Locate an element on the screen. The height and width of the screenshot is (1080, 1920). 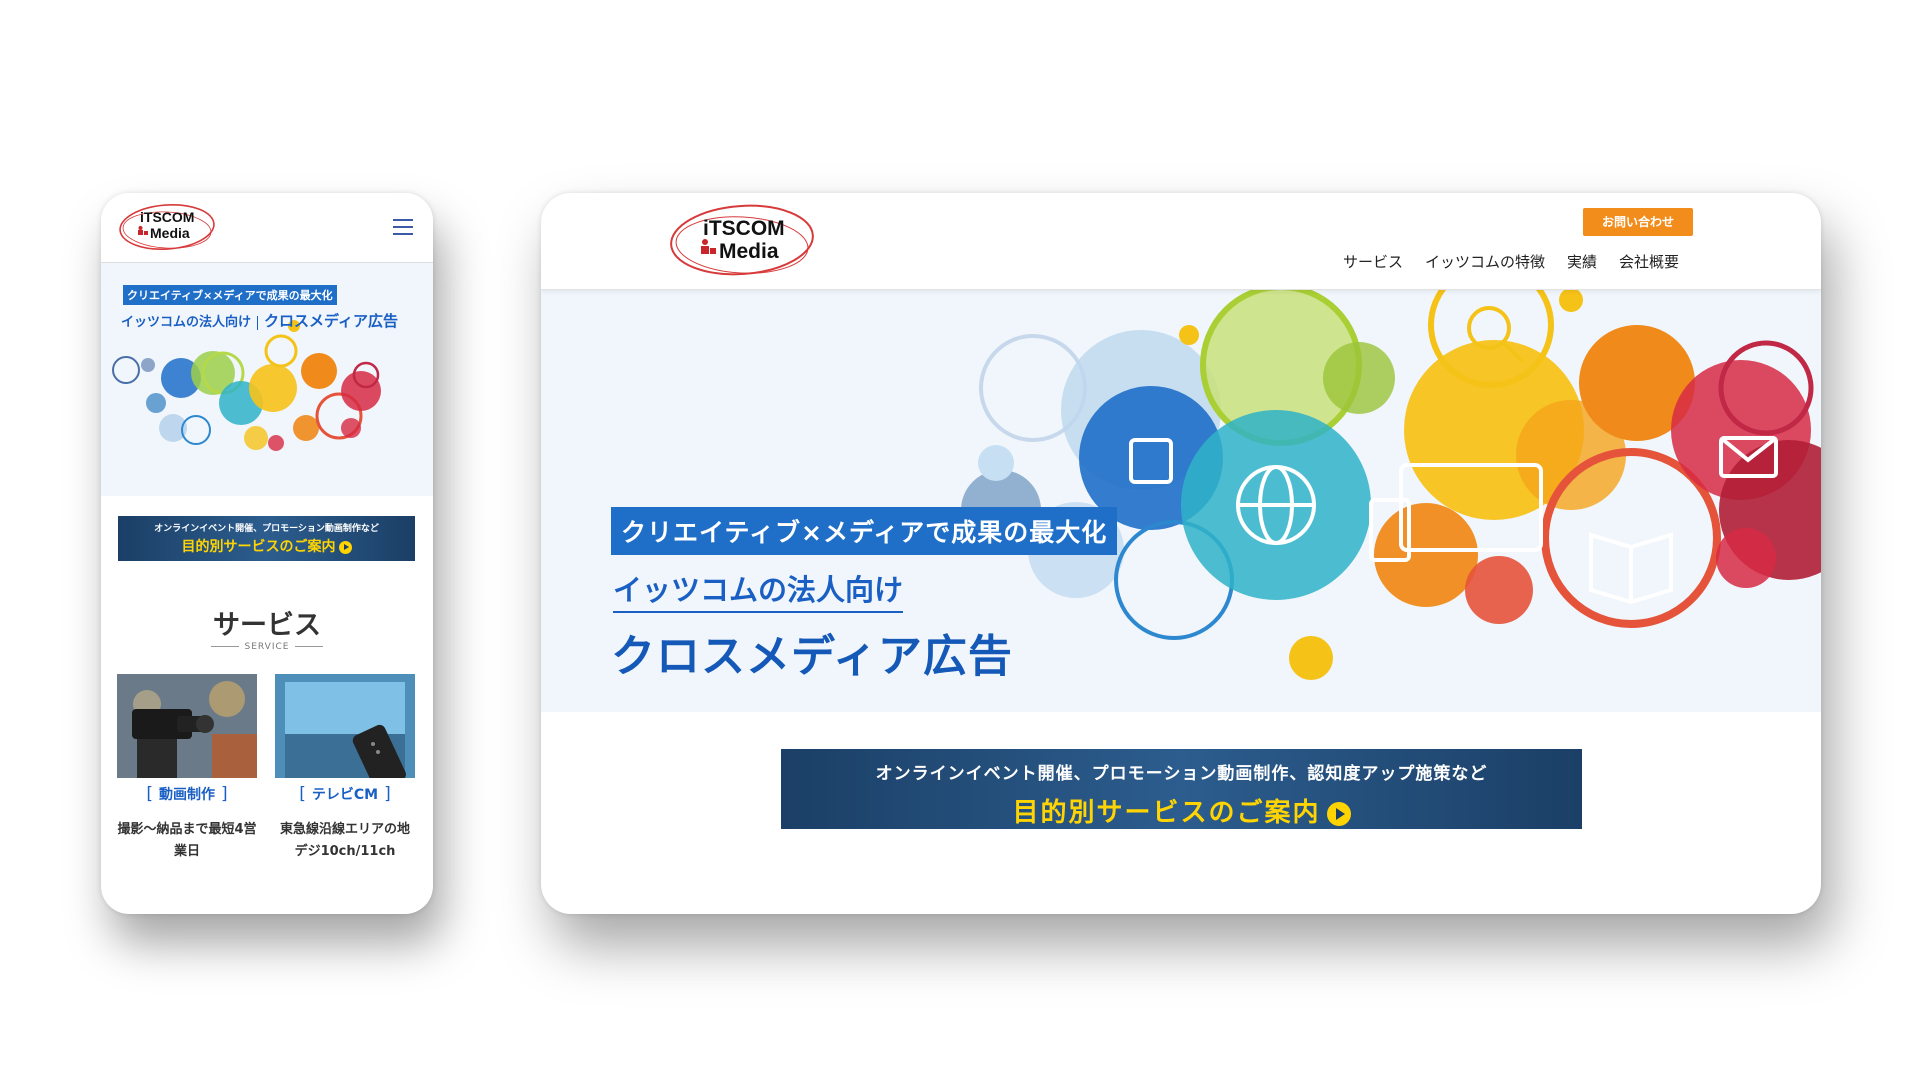
mobile-hero-tagline: クリエイティブ×メディアで成果の最大化 is located at coordinates (230, 295).